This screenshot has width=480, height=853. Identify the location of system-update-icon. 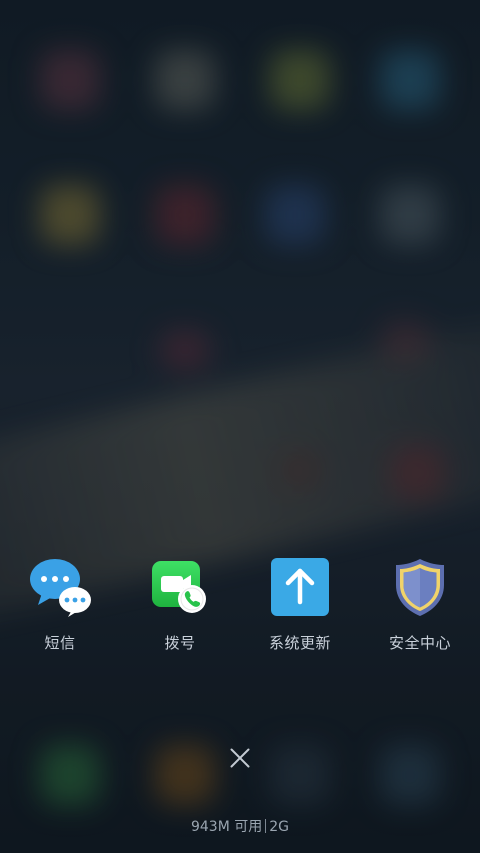
(300, 587).